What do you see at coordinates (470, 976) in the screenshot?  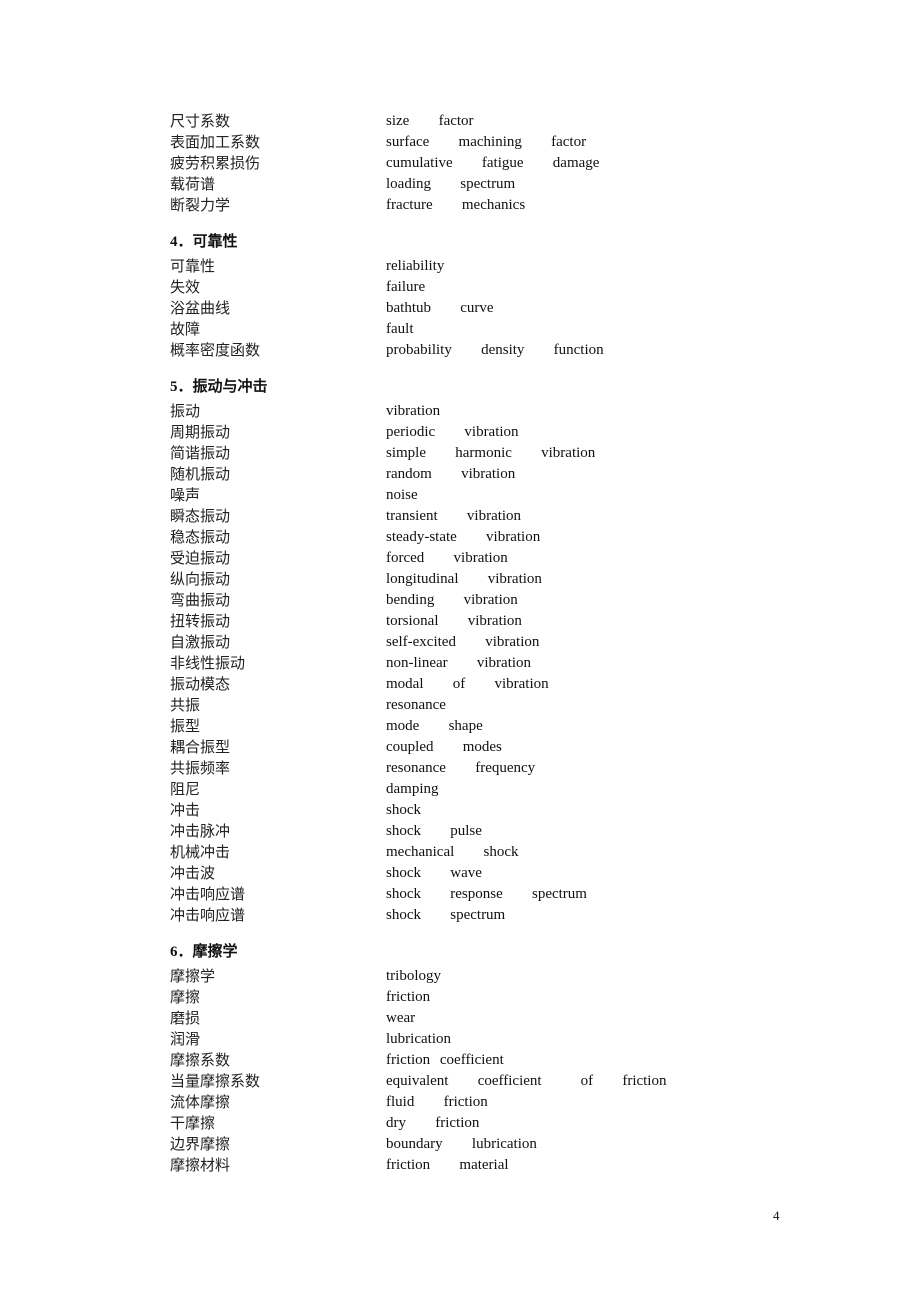 I see `glossary-row: 摩擦学 tribology` at bounding box center [470, 976].